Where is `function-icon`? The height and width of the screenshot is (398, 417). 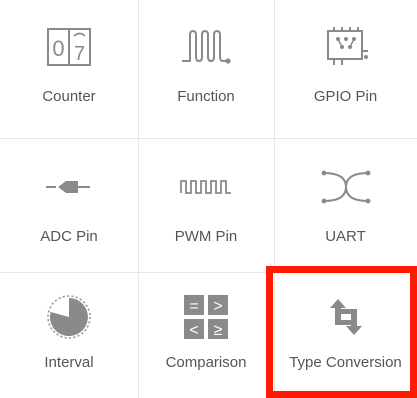
function-icon is located at coordinates (206, 47).